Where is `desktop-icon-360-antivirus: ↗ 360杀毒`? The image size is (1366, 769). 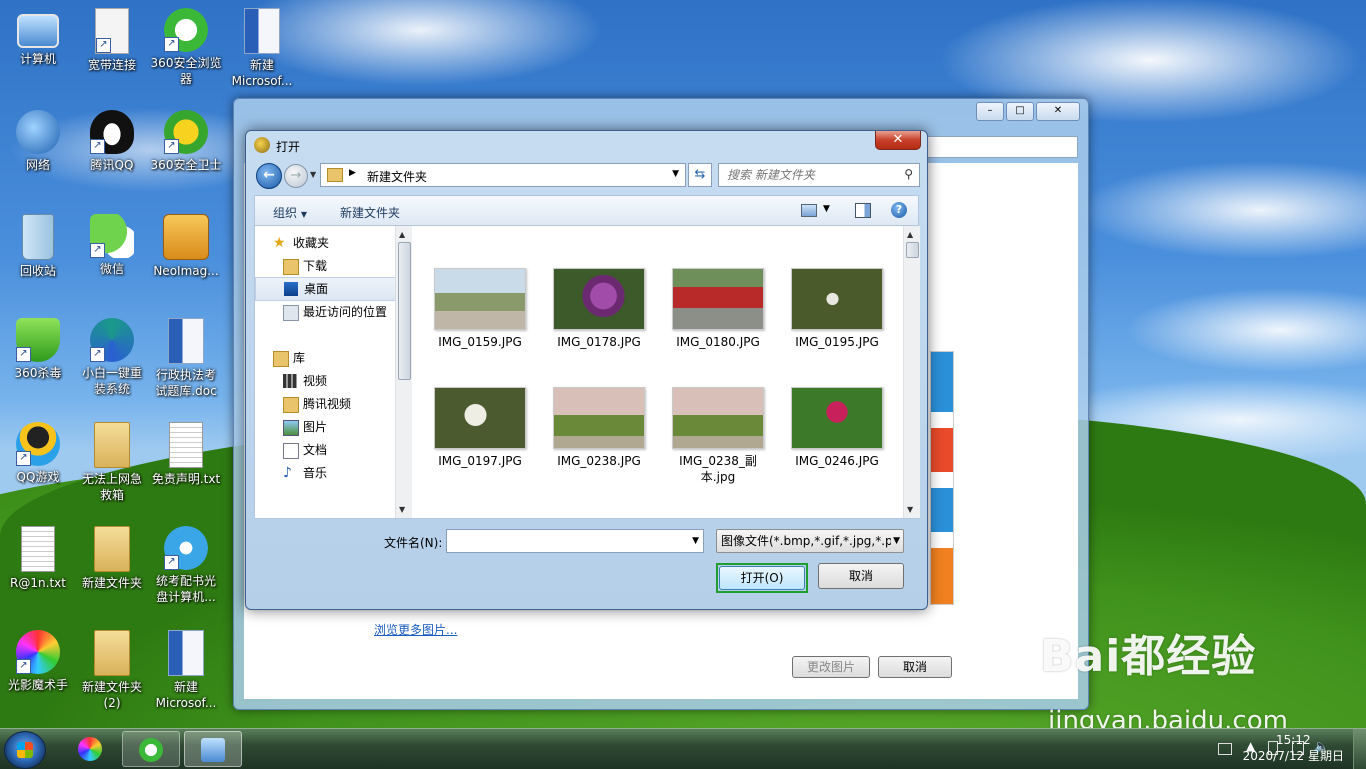
desktop-icon-360-antivirus: ↗ 360杀毒 is located at coordinates (38, 349).